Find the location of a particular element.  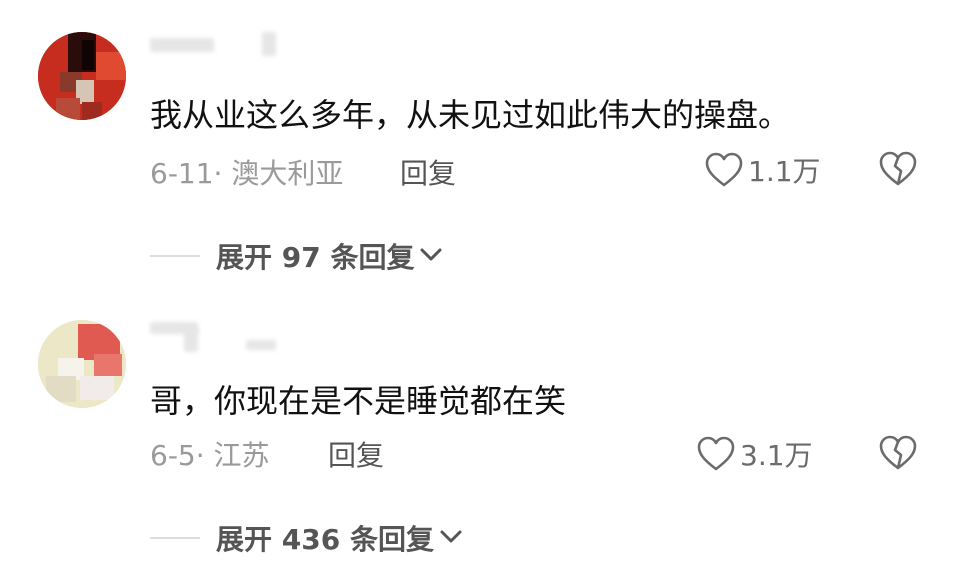

comment-text: 哥，你现在是不是睡觉都在笑 is located at coordinates (358, 401).